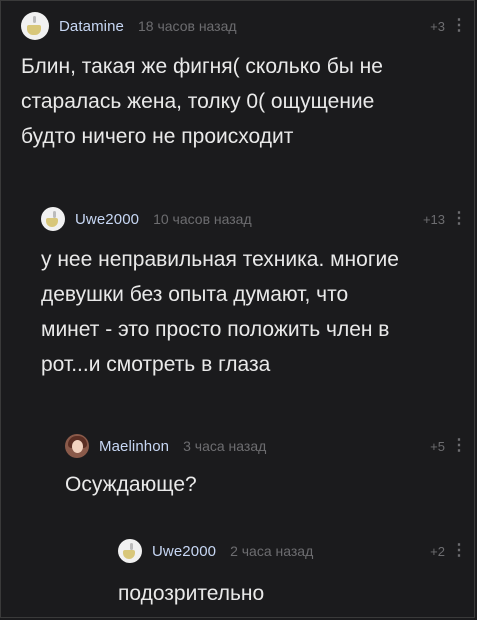 This screenshot has width=477, height=620. Describe the element at coordinates (292, 573) in the screenshot. I see `comment: Uwe2000 2 часа назад +2 ⋮ подозрительно` at that location.